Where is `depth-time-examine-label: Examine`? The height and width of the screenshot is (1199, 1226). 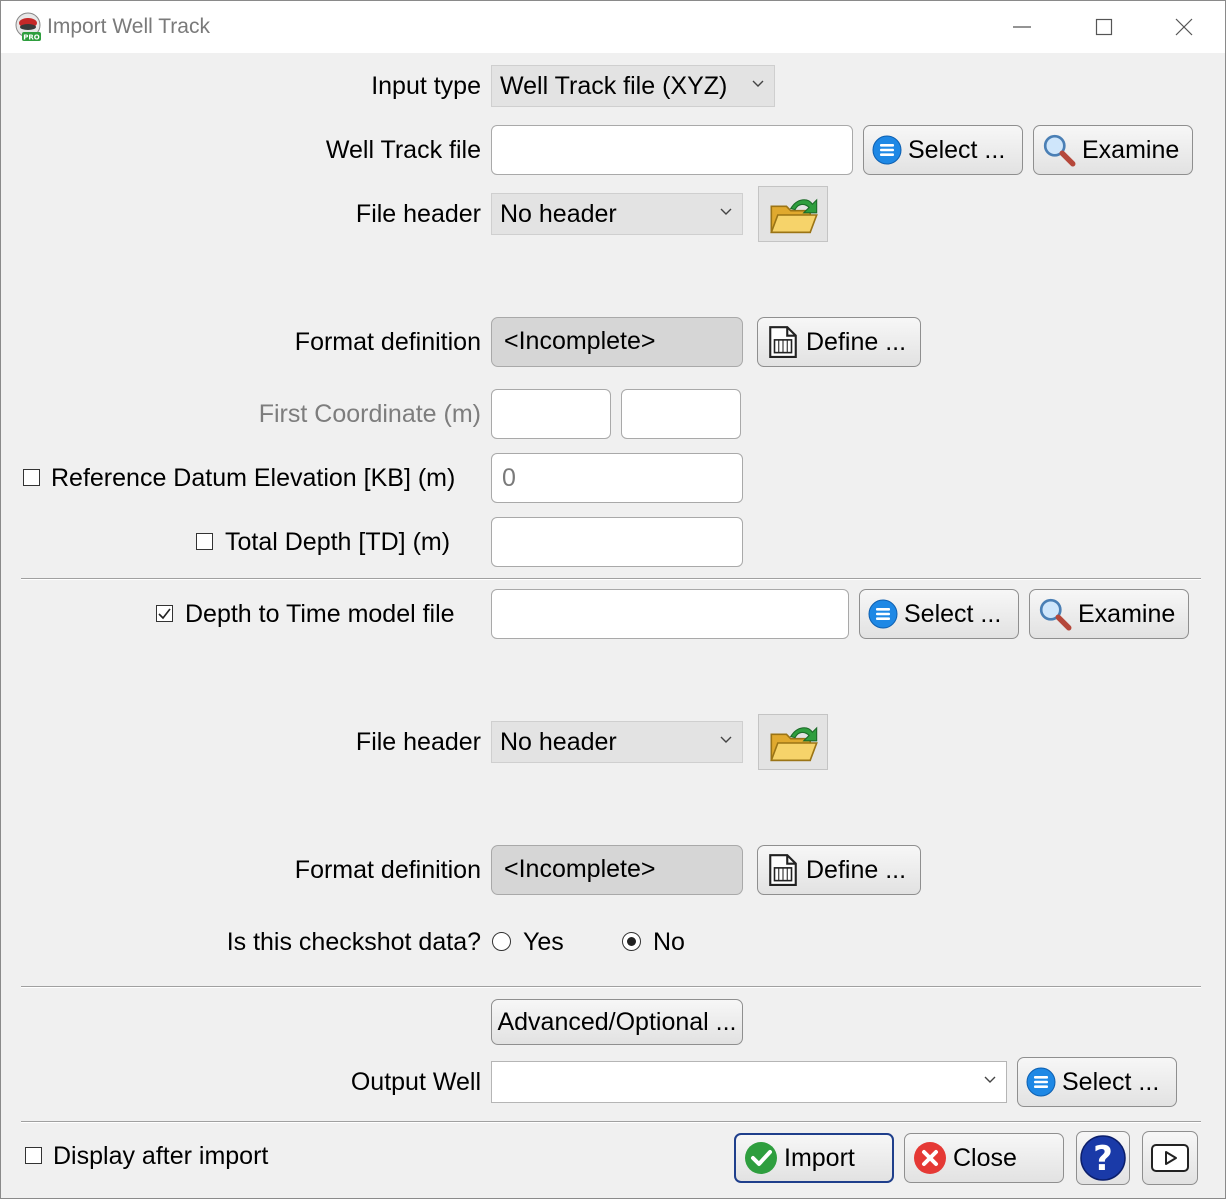
depth-time-examine-label: Examine is located at coordinates (1127, 613).